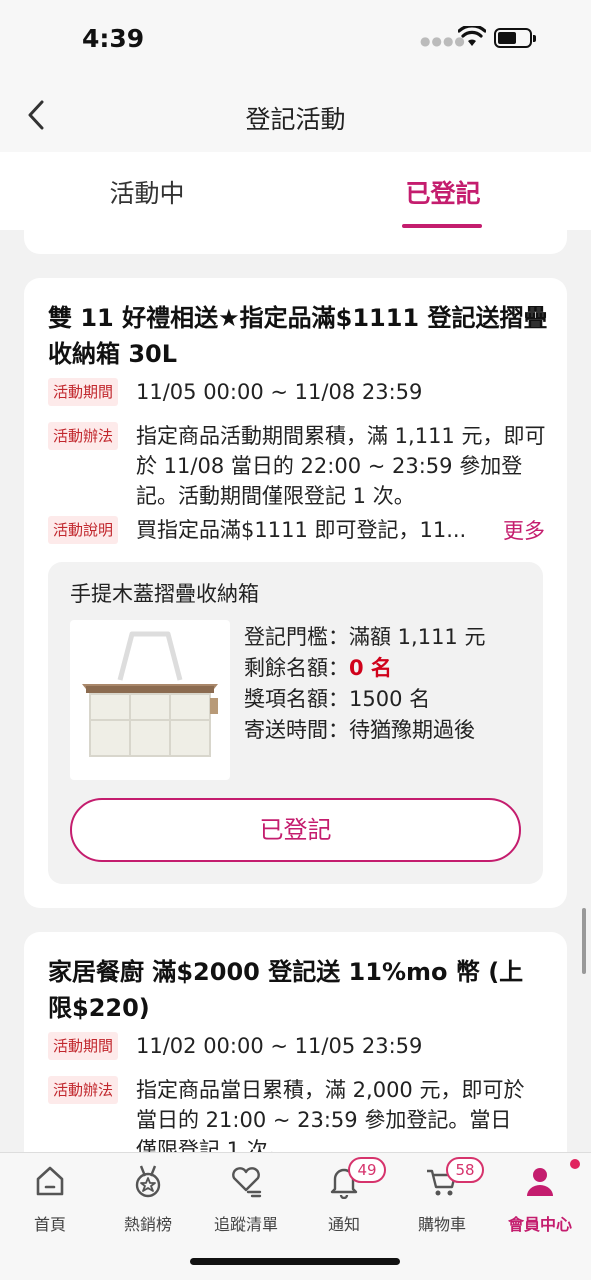 This screenshot has width=591, height=1280. I want to click on tab-home-label: 首頁, so click(49, 1224).